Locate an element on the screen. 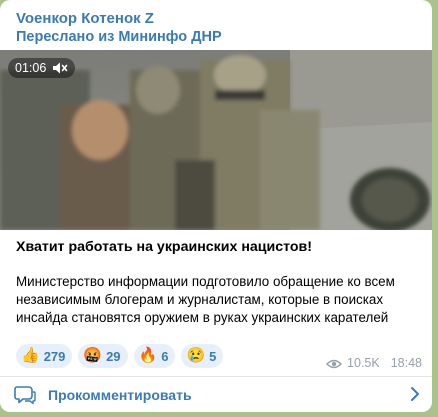  muted-speaker-icon is located at coordinates (60, 68).